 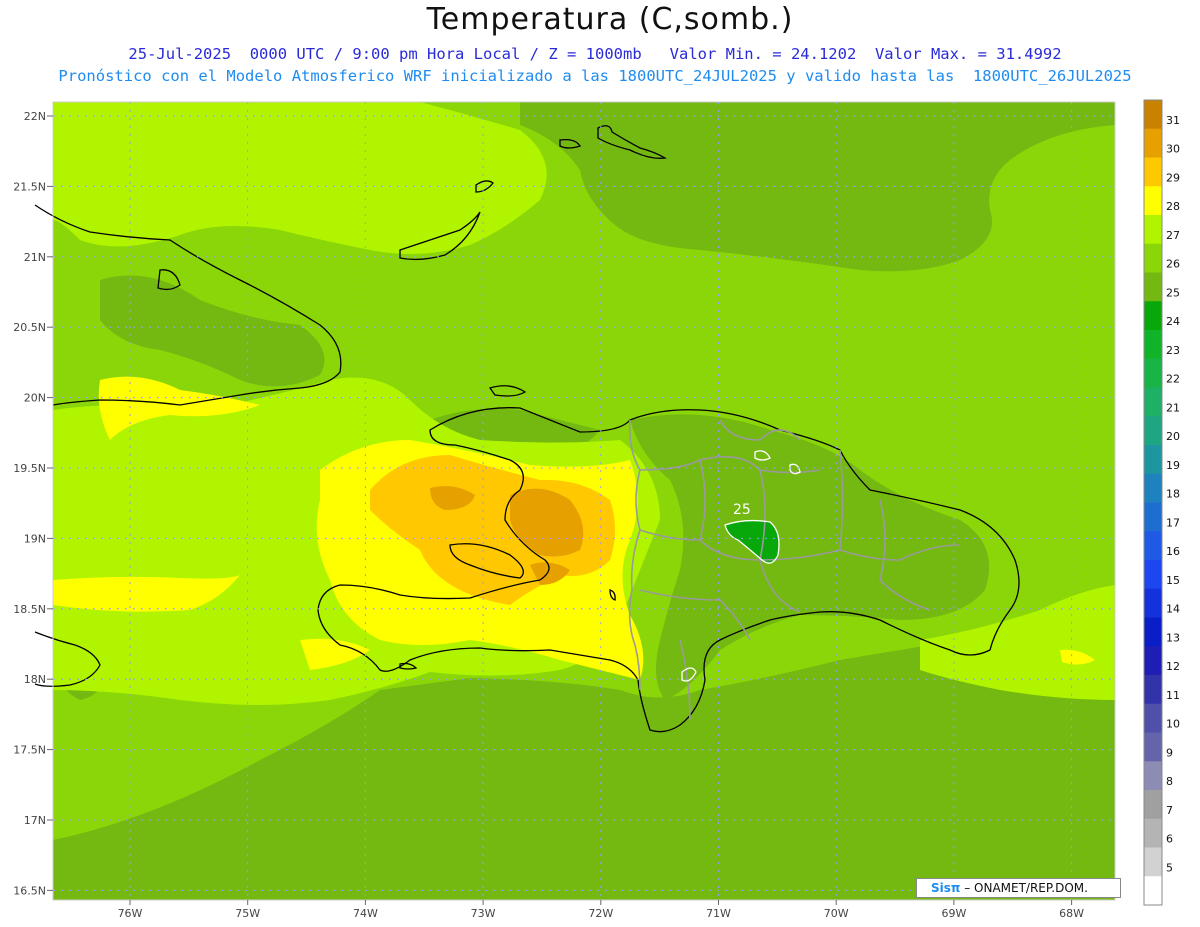 What do you see at coordinates (1173, 350) in the screenshot?
I see `colorbar-level-label: 23` at bounding box center [1173, 350].